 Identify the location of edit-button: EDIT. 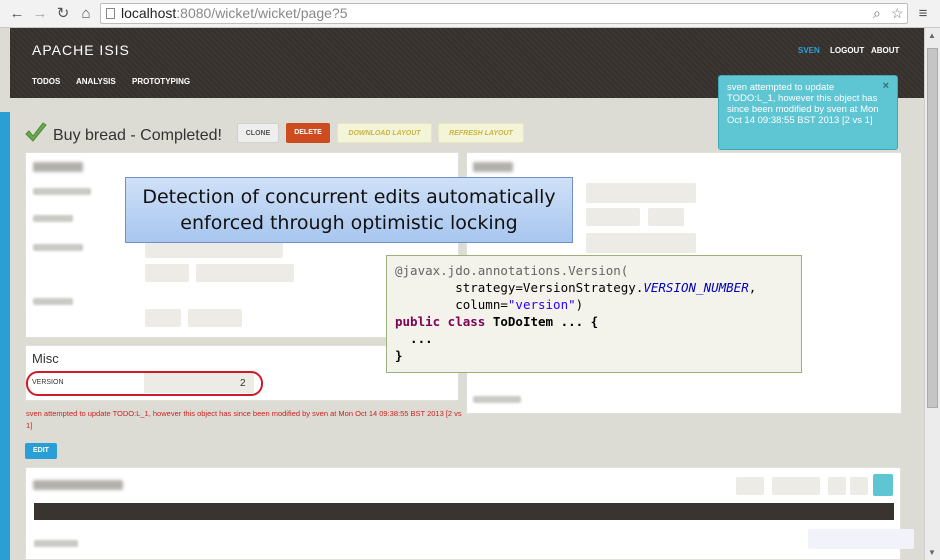
(41, 451).